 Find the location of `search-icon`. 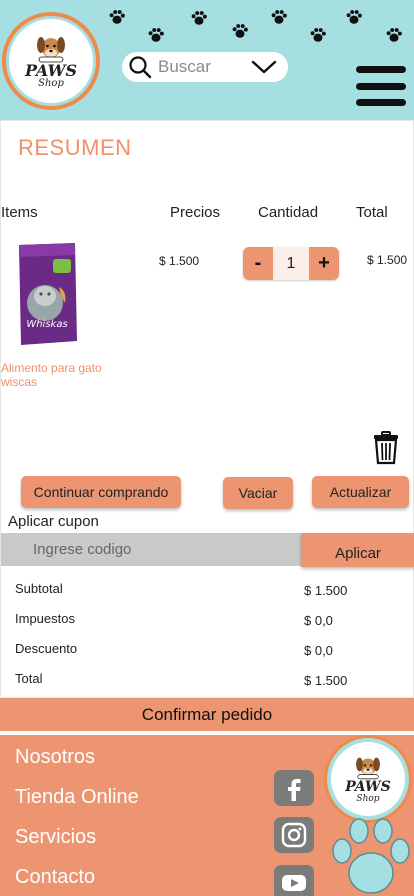

search-icon is located at coordinates (140, 67).